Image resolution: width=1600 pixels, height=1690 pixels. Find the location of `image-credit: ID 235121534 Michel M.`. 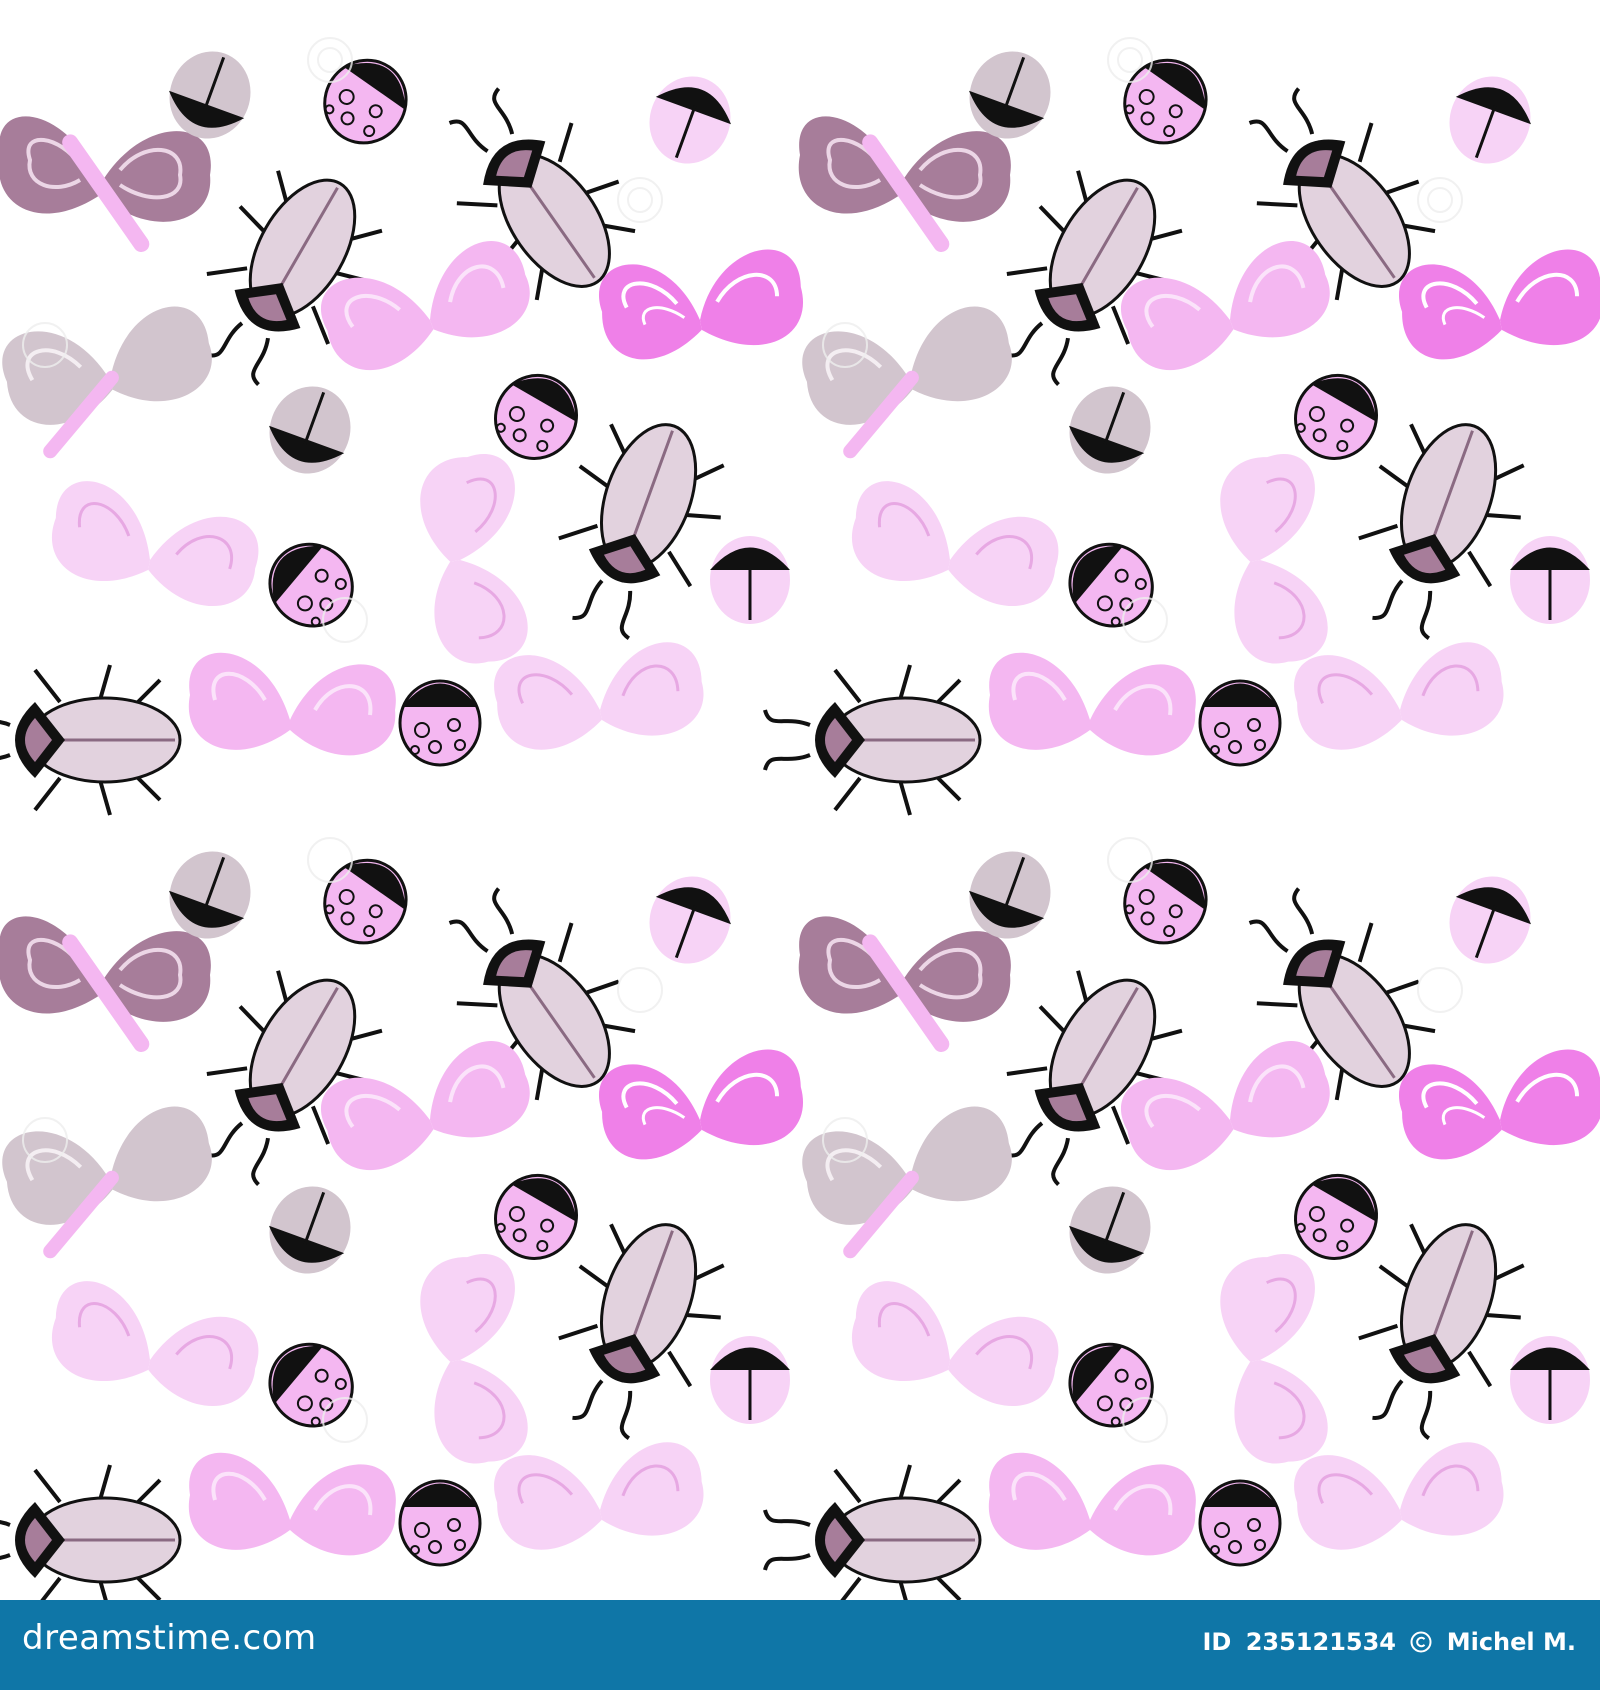

image-credit: ID 235121534 Michel M. is located at coordinates (1386, 1642).